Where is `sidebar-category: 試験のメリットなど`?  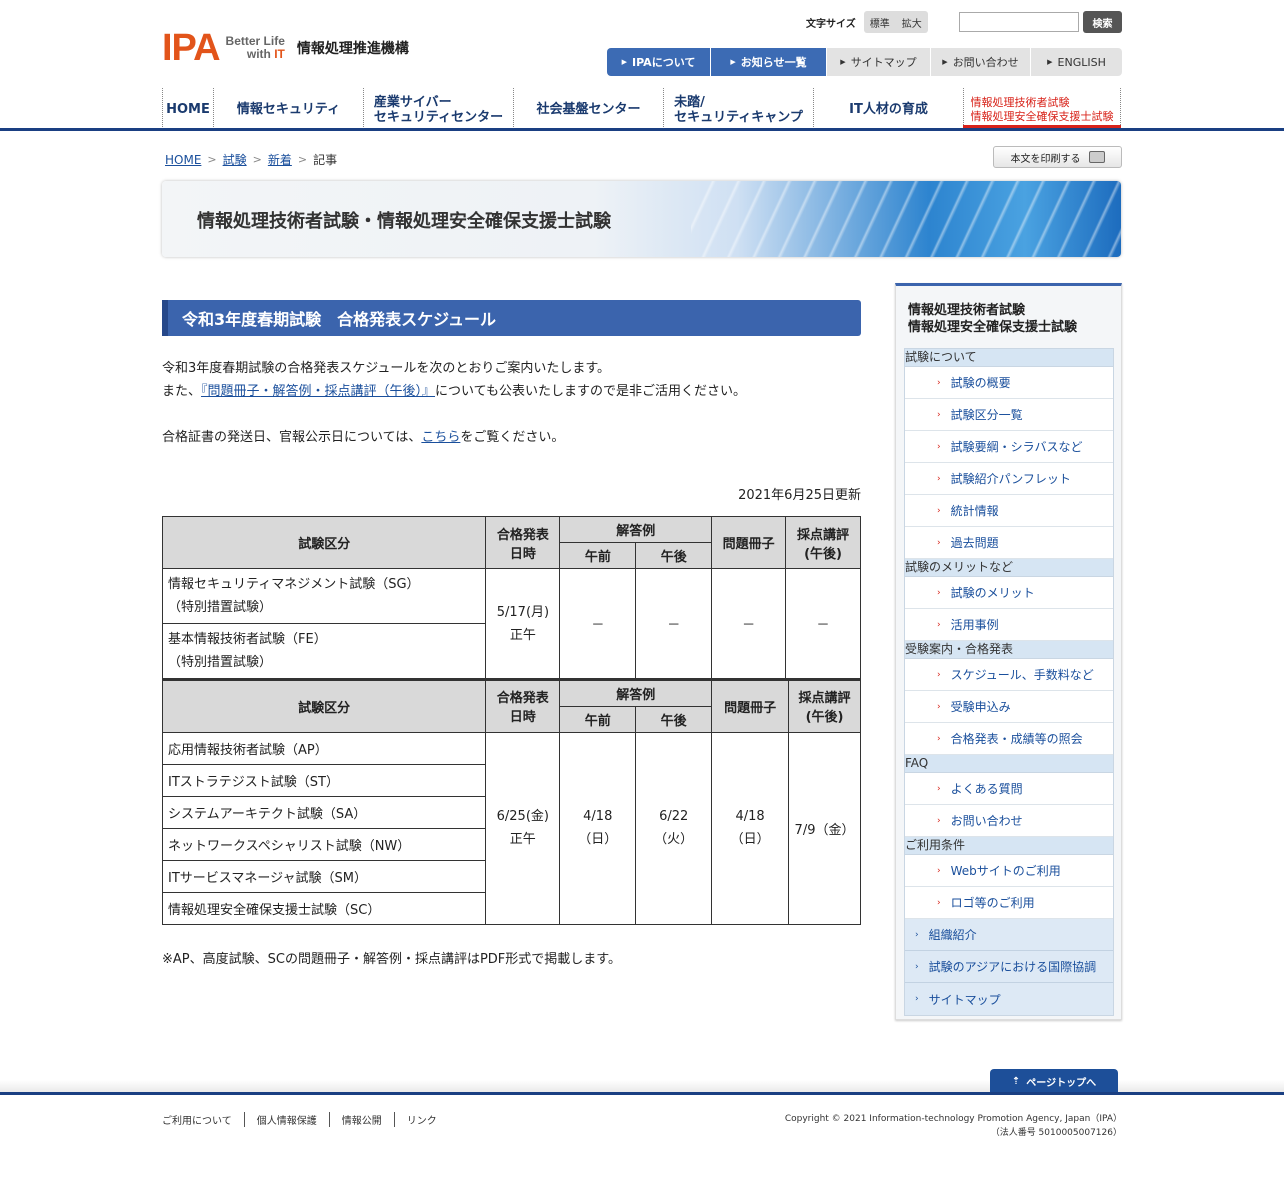 sidebar-category: 試験のメリットなど is located at coordinates (1009, 568).